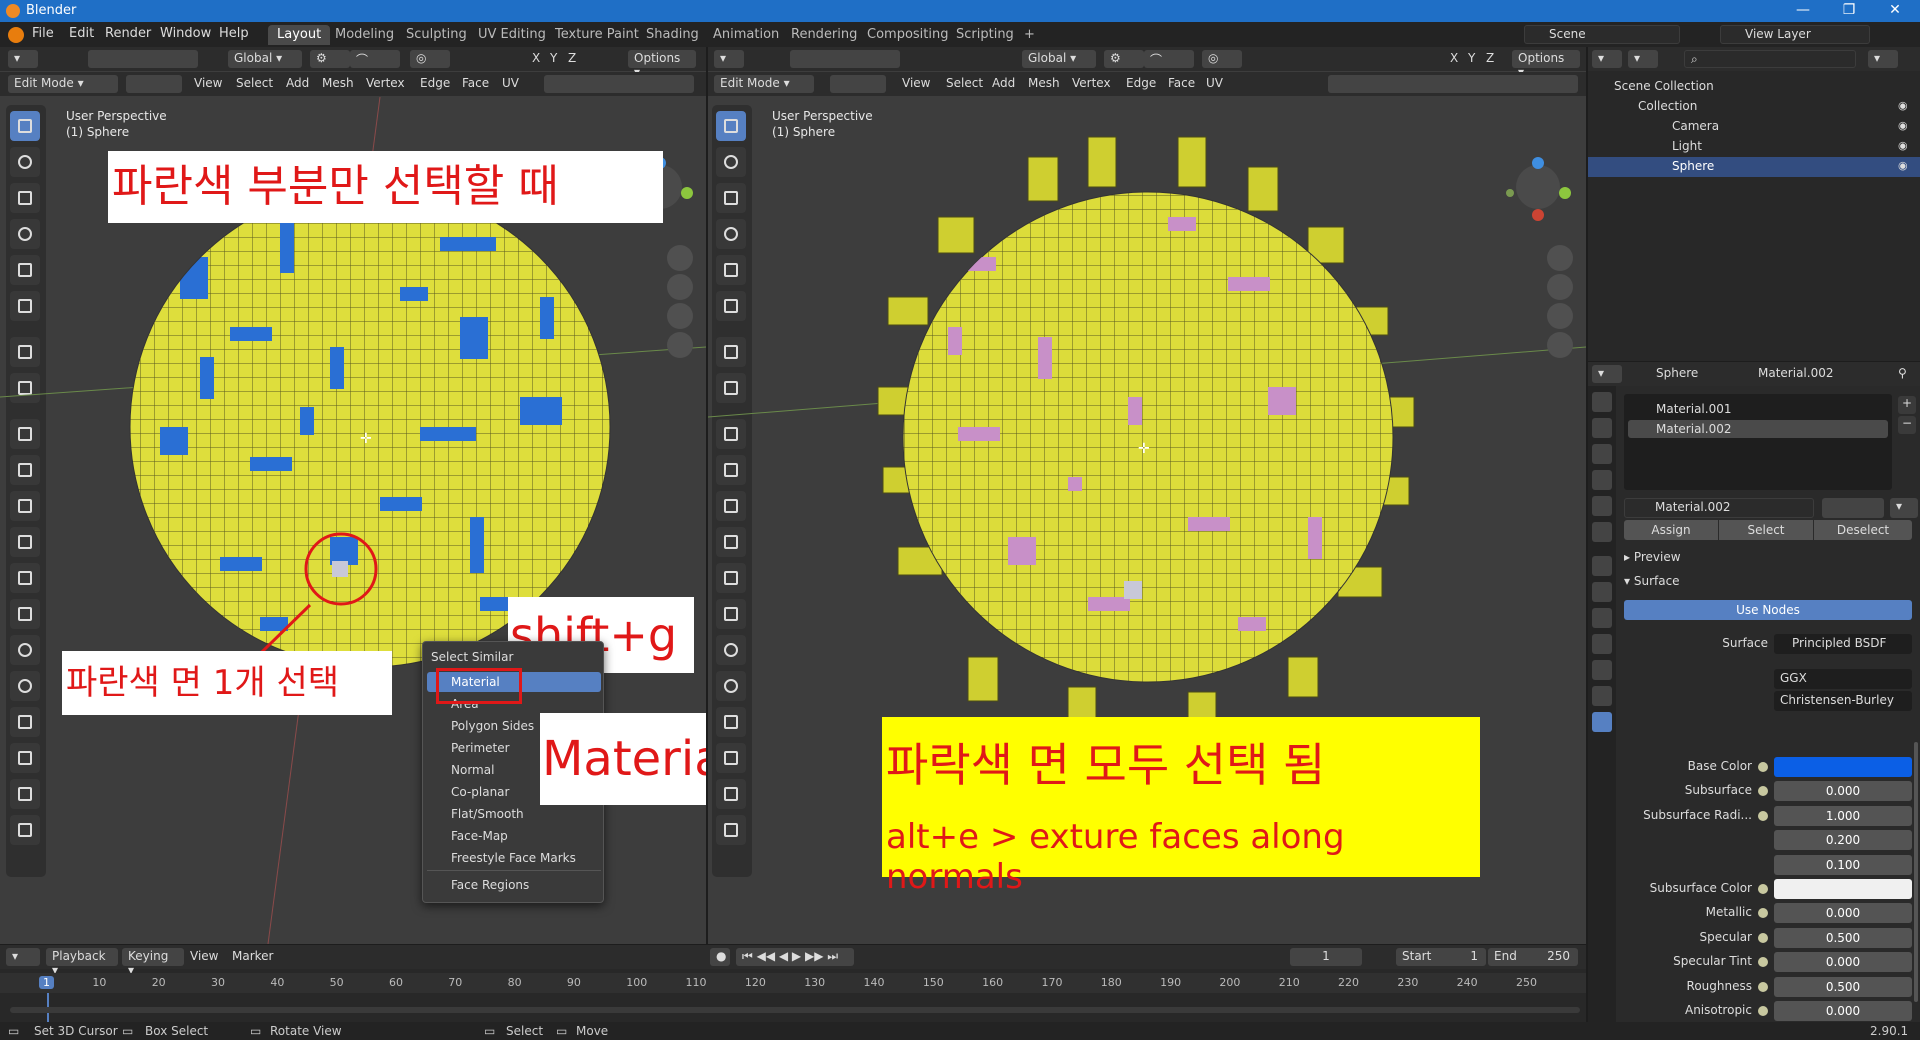 This screenshot has height=1040, width=1920. I want to click on view-layer-tab-icon, so click(1602, 480).